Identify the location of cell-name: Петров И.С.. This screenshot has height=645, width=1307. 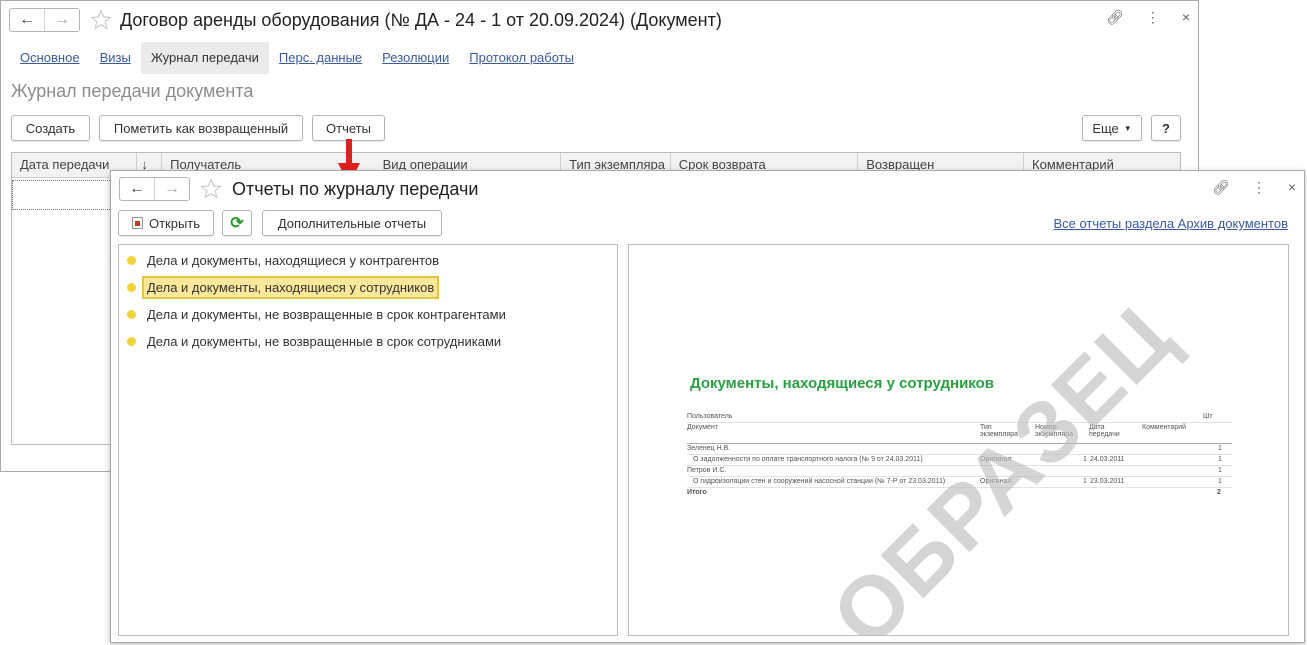
(707, 470).